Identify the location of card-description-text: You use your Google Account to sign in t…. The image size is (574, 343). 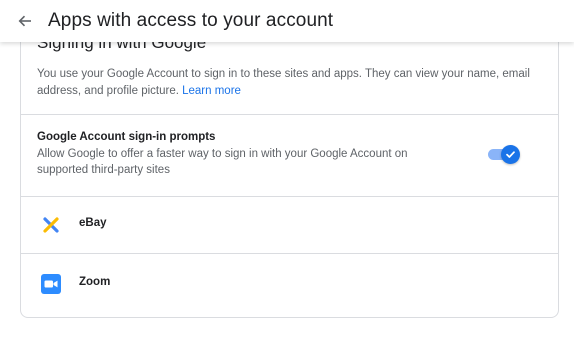
(283, 82).